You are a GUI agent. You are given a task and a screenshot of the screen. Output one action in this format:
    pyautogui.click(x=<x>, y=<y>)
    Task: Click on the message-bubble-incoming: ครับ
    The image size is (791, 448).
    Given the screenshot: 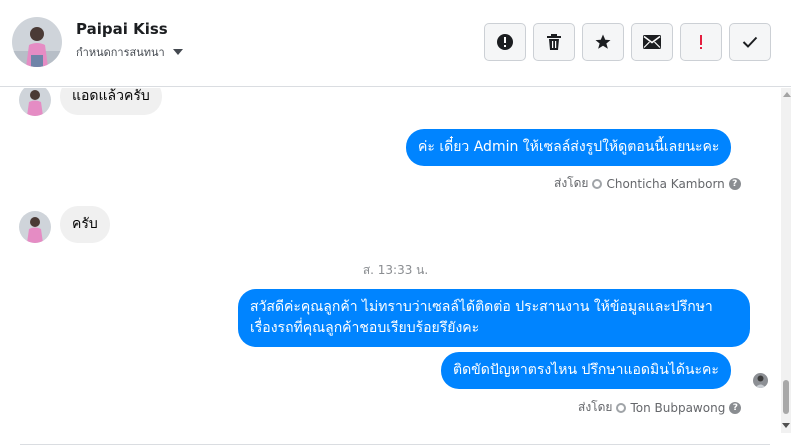 What is the action you would take?
    pyautogui.click(x=85, y=224)
    